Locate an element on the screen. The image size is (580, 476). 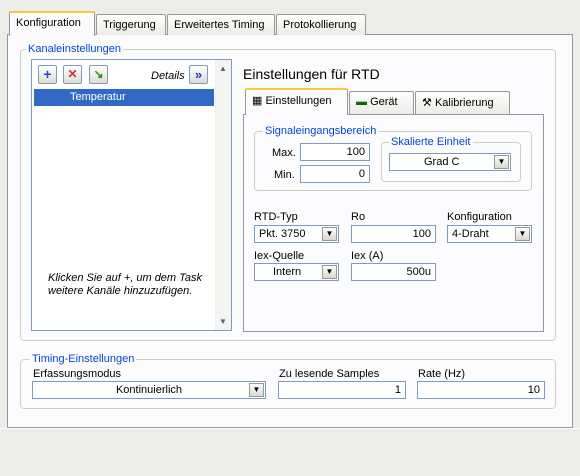
iex-source-label: Iex-Quelle is located at coordinates (279, 256).